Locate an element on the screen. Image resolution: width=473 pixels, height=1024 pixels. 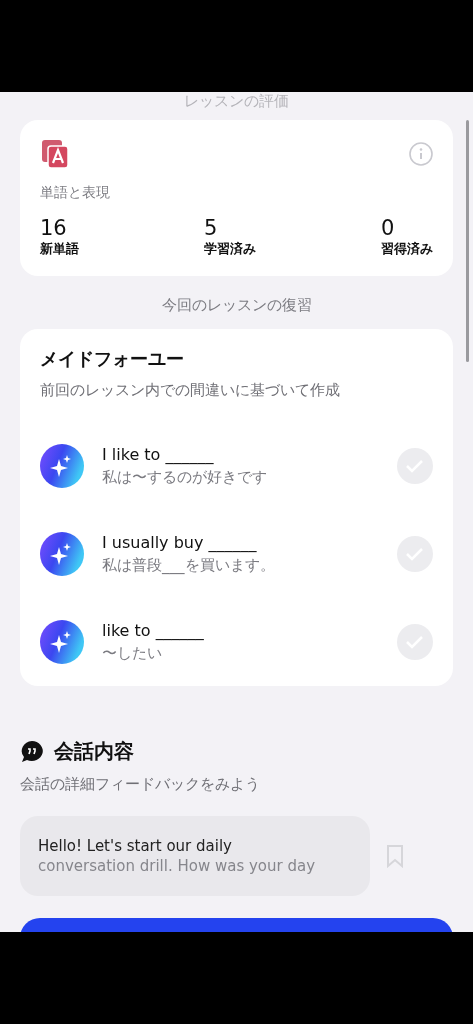
message-text: conversation drill. How was your day is located at coordinates (177, 866).